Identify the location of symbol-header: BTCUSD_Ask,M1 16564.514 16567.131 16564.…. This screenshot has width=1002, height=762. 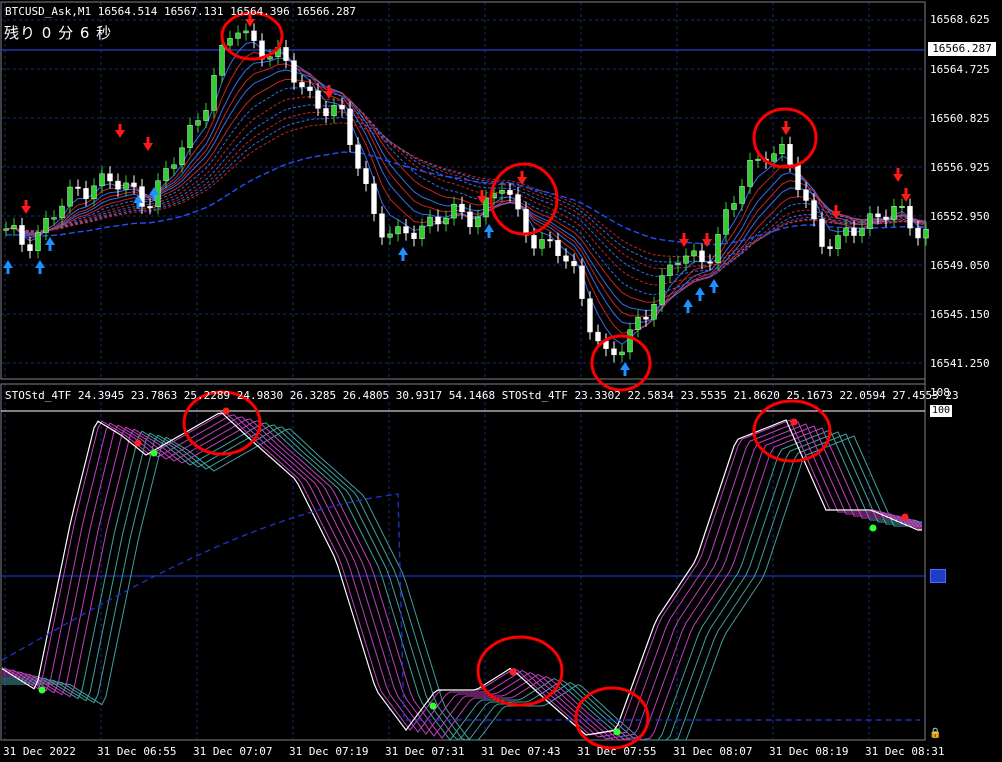
(180, 11).